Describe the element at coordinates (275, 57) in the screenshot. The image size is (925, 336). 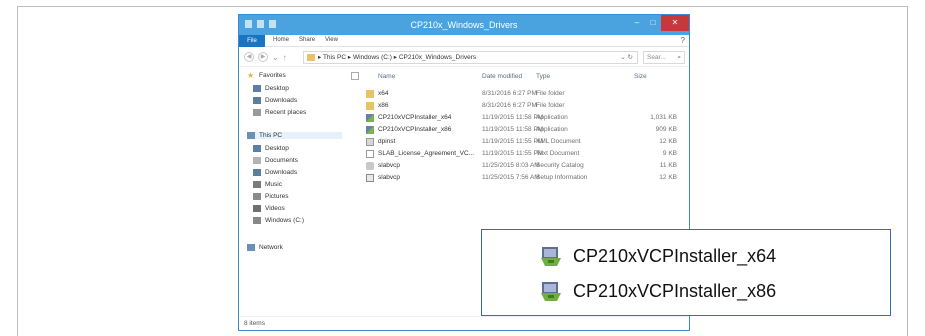
I see `recent-locations-icon: ⌄` at that location.